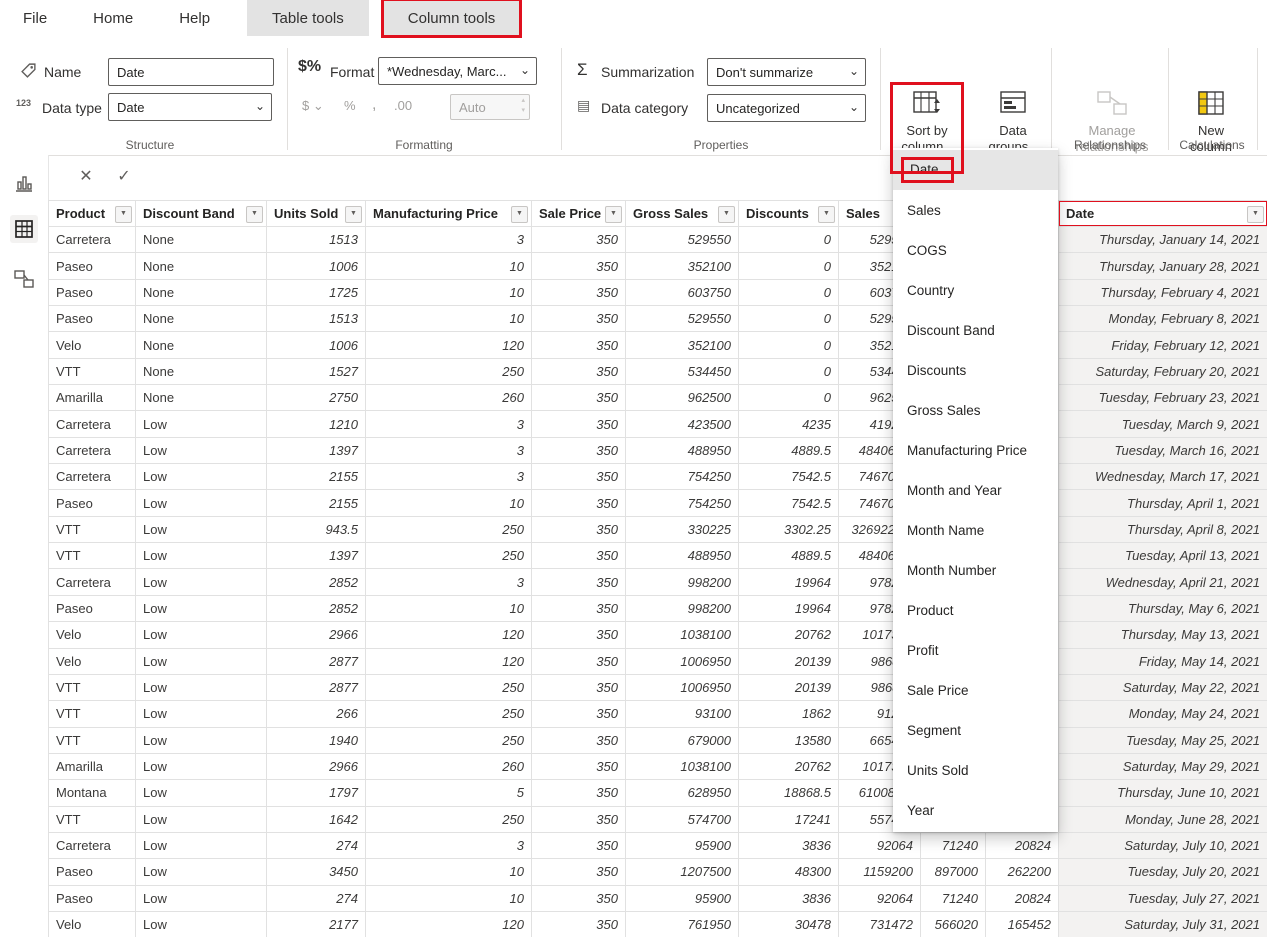  I want to click on format-select: *Wednesday, Marc... ⌄, so click(457, 71).